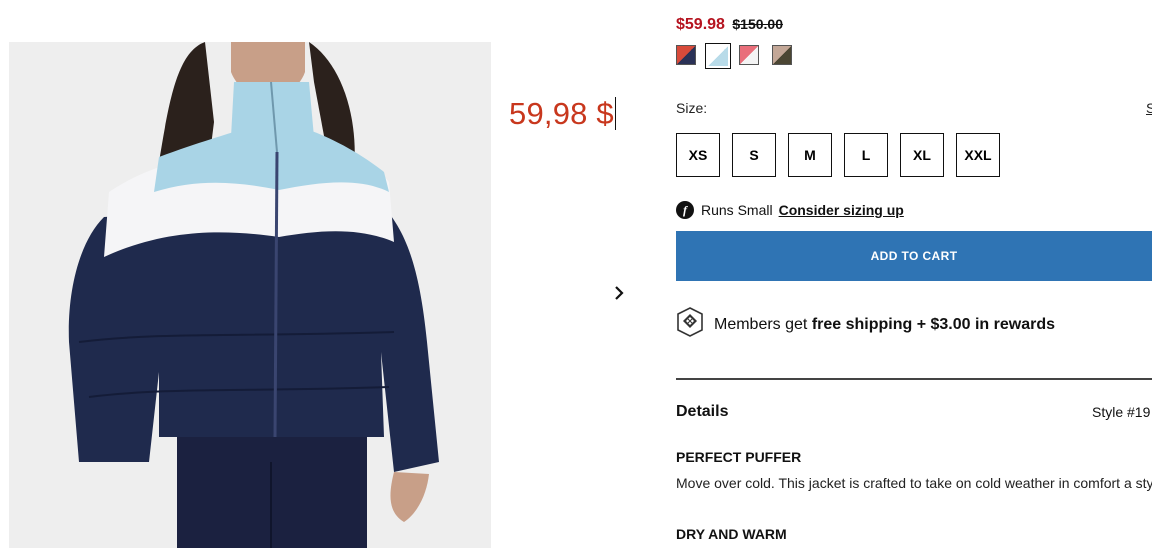 The image size is (1152, 552). Describe the element at coordinates (754, 155) in the screenshot. I see `size-button-s: S` at that location.